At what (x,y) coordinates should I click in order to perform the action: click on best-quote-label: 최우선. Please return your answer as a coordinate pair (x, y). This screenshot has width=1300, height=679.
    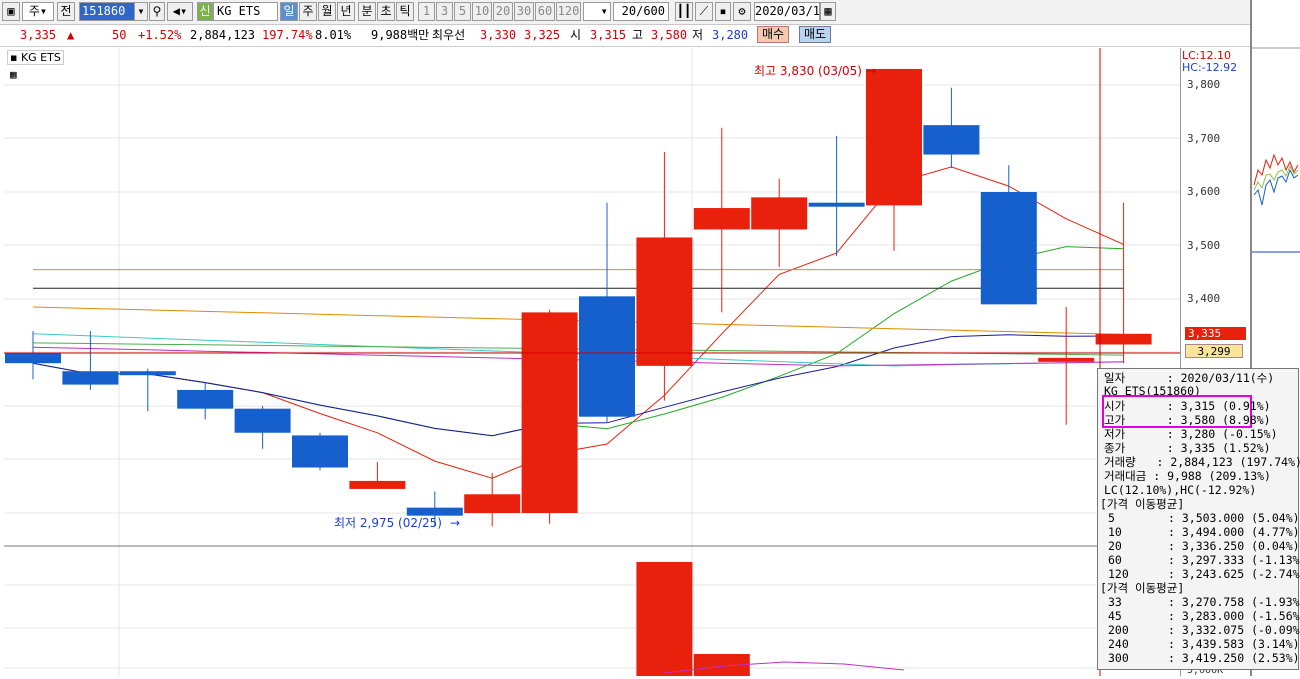
    Looking at the image, I should click on (449, 35).